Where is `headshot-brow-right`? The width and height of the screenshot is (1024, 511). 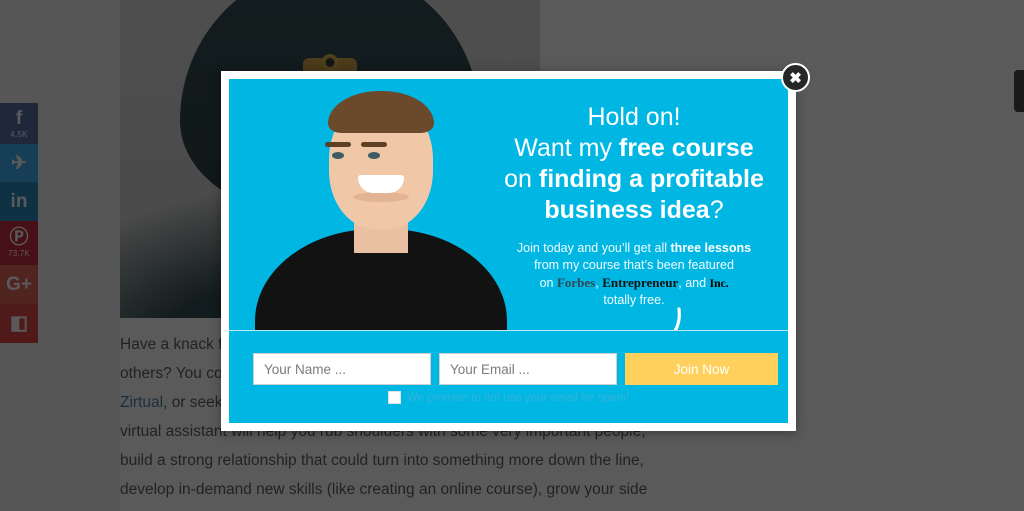 headshot-brow-right is located at coordinates (374, 144).